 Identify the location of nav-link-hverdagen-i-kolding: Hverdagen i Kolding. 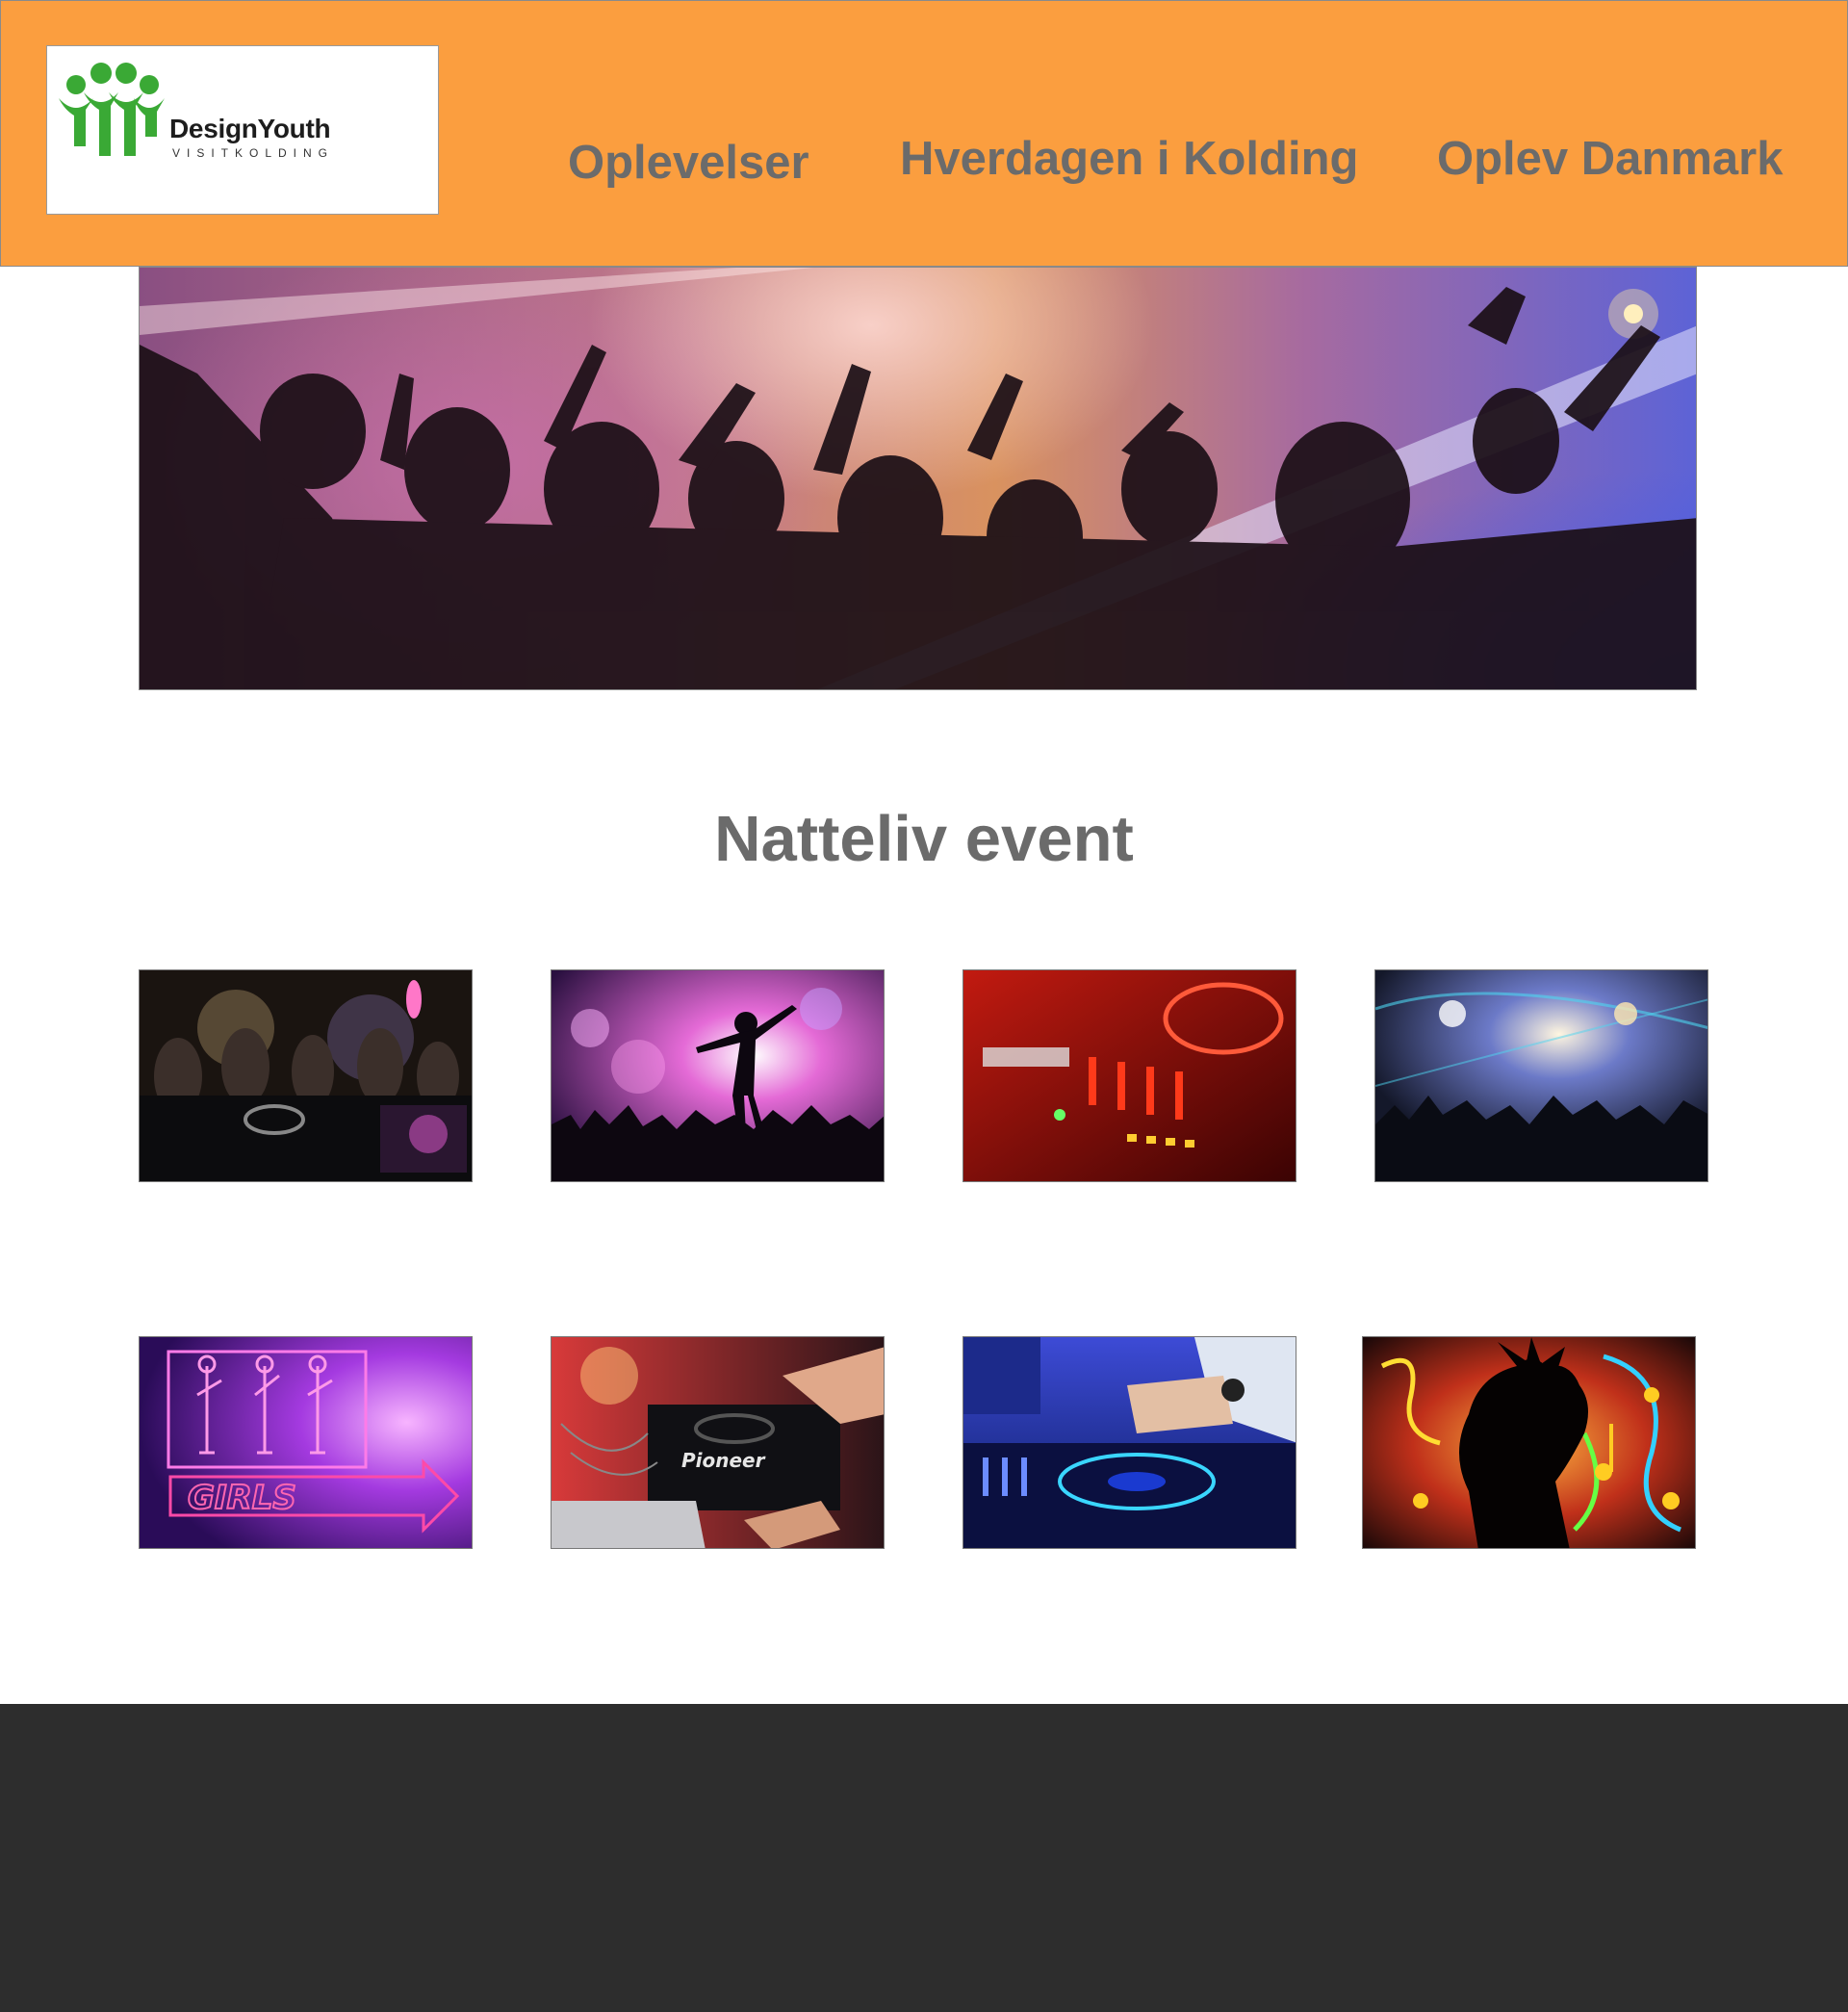
(1129, 159).